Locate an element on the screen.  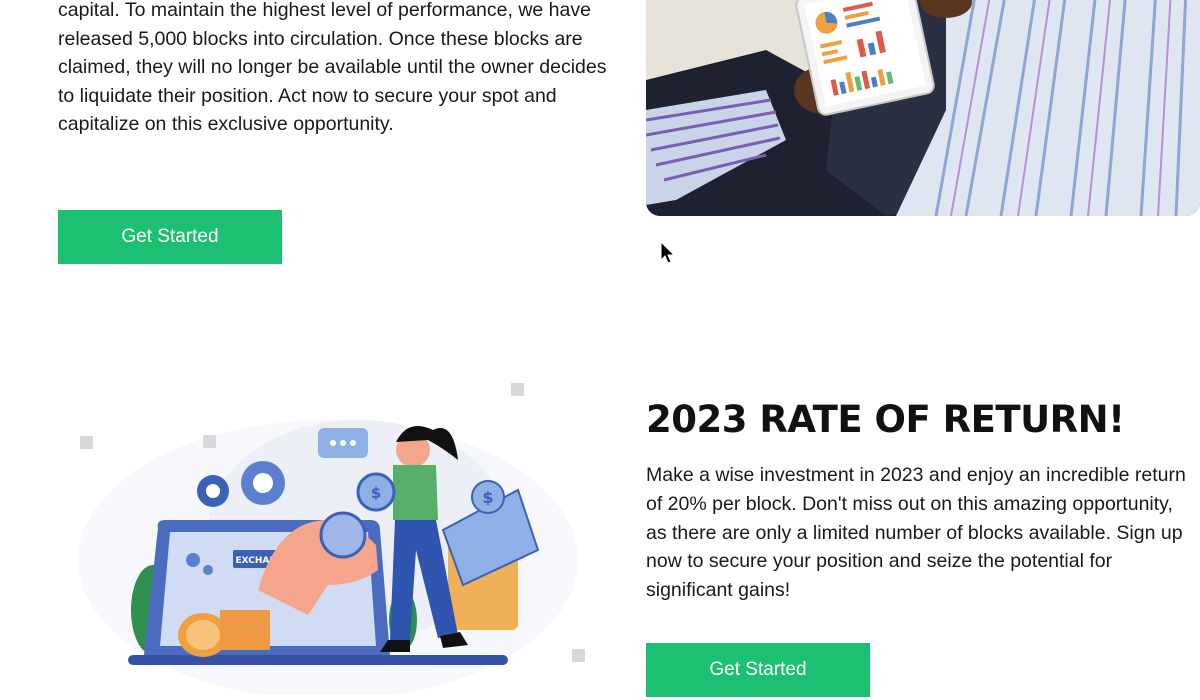
get-started-button-2: Get Started is located at coordinates (758, 670).